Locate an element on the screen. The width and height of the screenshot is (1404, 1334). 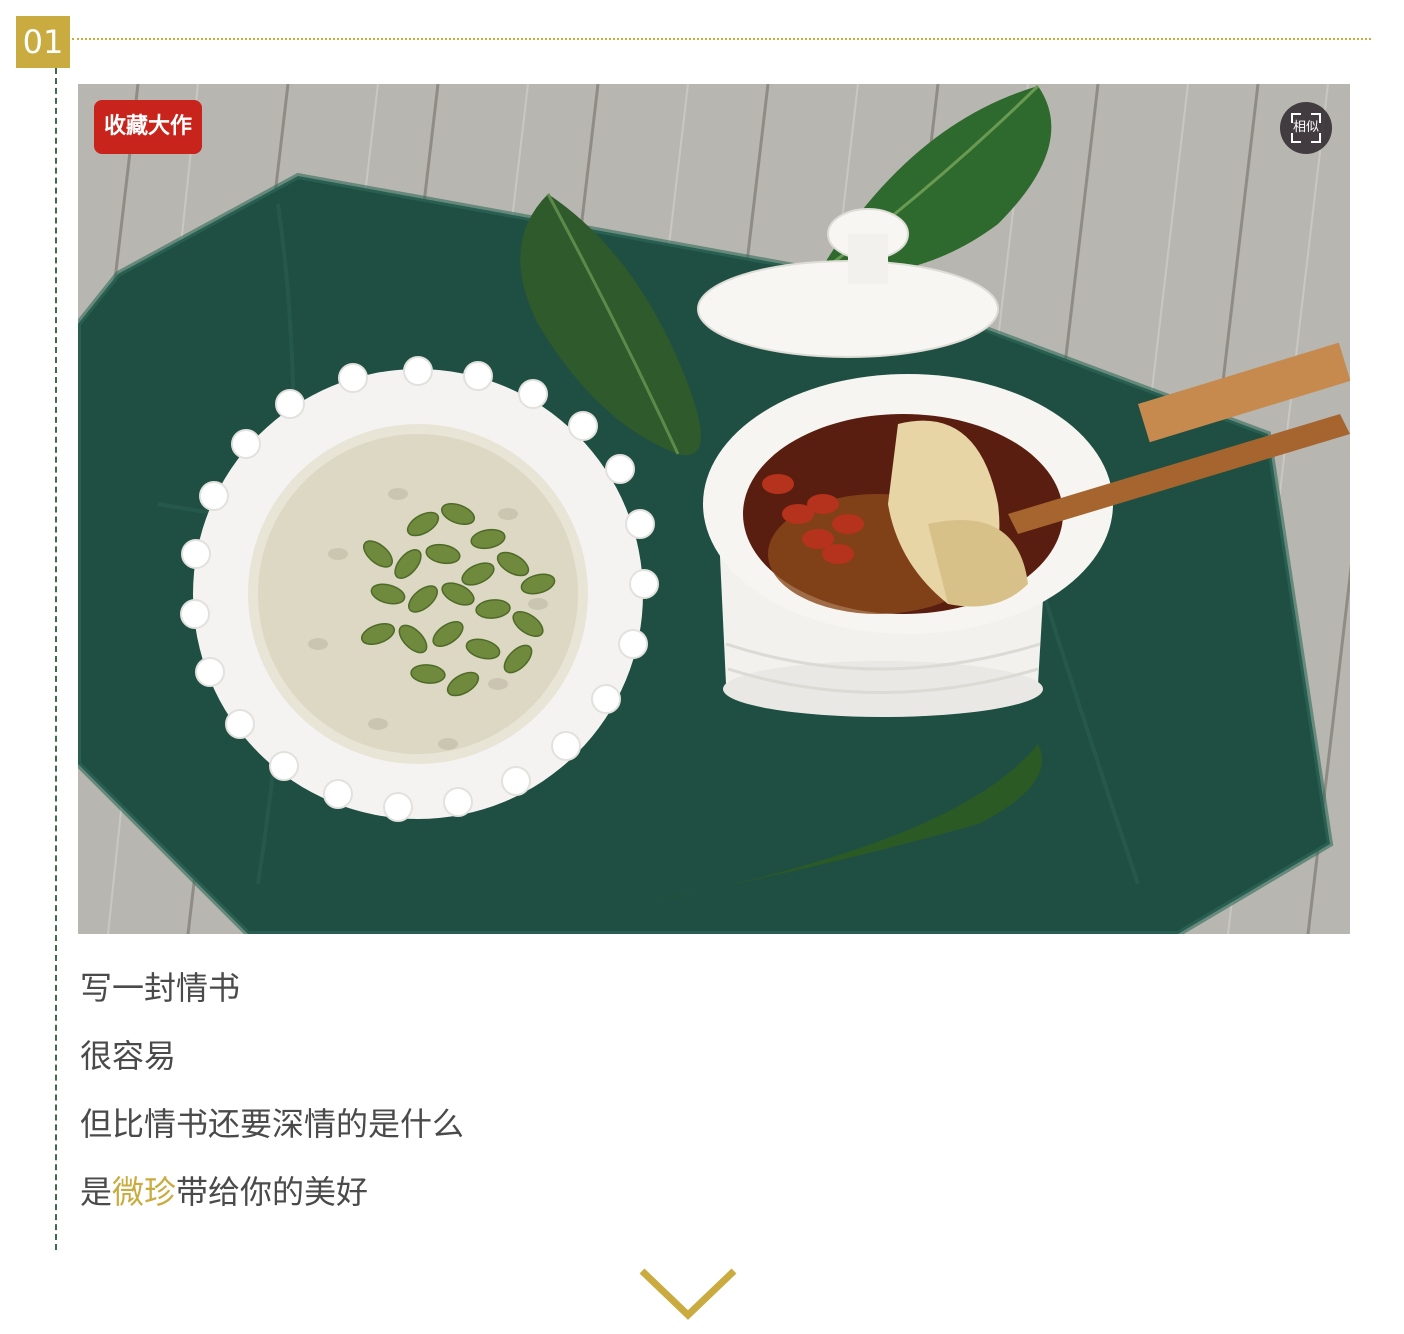
section-number-badge: 01 is located at coordinates (43, 42).